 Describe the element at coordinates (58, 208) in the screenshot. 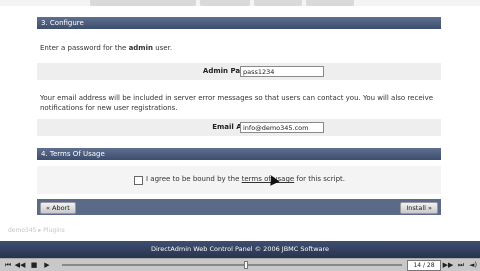

I see `abort-button: « Abort` at that location.